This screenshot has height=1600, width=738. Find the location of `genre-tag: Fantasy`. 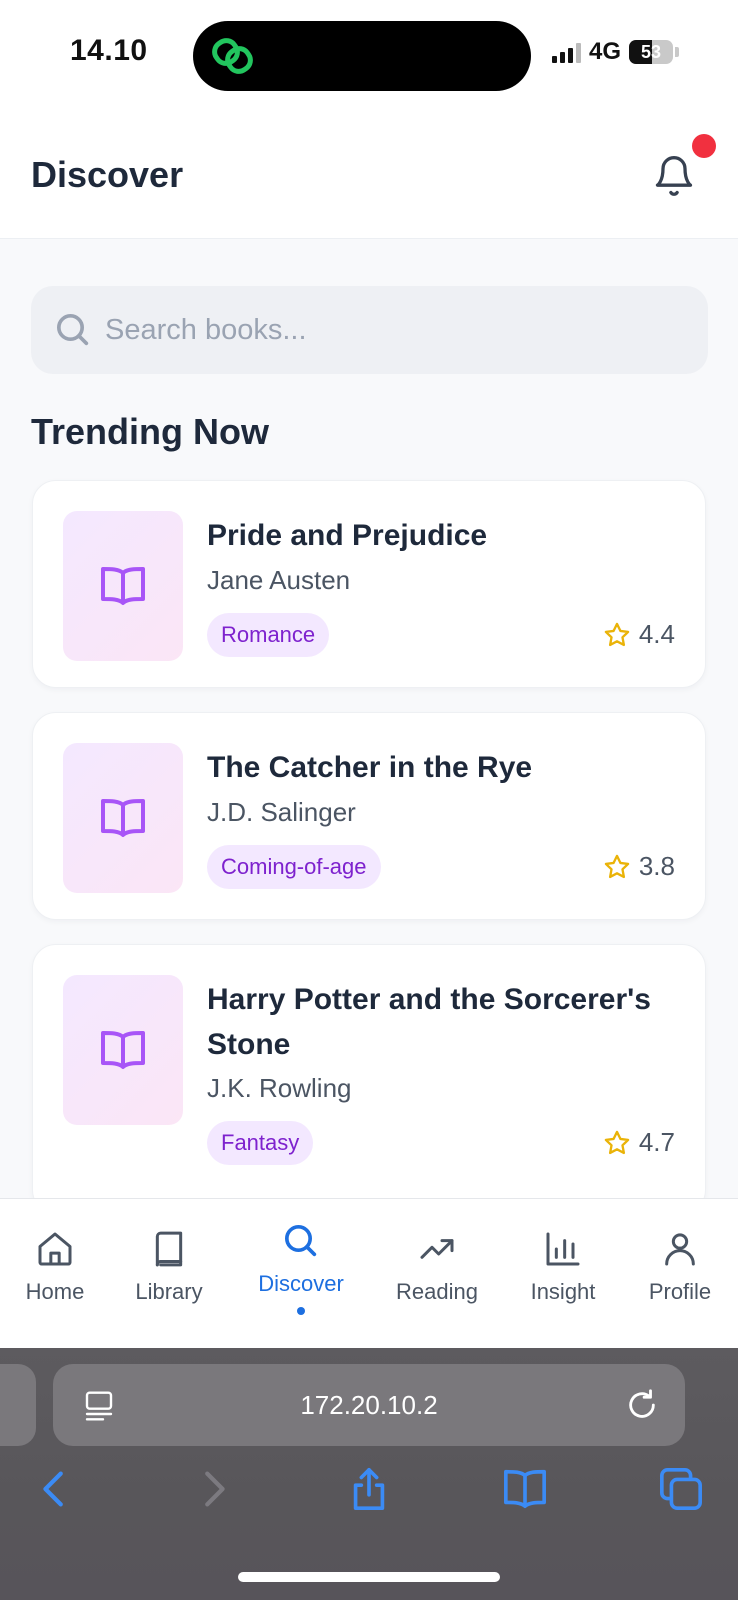

genre-tag: Fantasy is located at coordinates (260, 1143).